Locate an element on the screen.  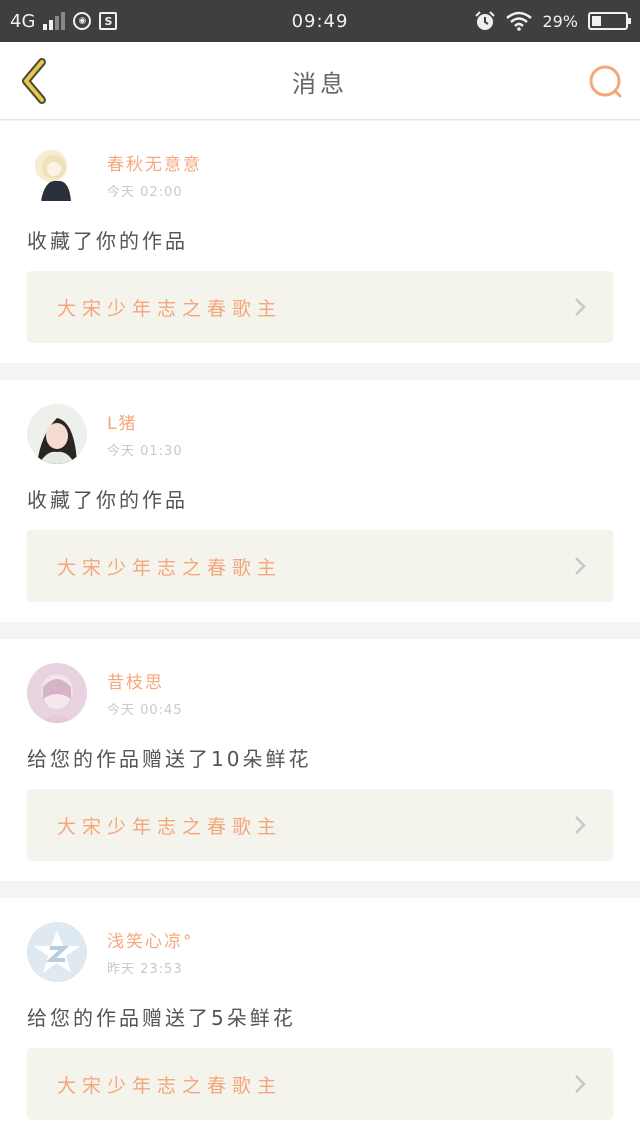
message-header: 春秋无意意 今天 02:00 is located at coordinates (320, 175).